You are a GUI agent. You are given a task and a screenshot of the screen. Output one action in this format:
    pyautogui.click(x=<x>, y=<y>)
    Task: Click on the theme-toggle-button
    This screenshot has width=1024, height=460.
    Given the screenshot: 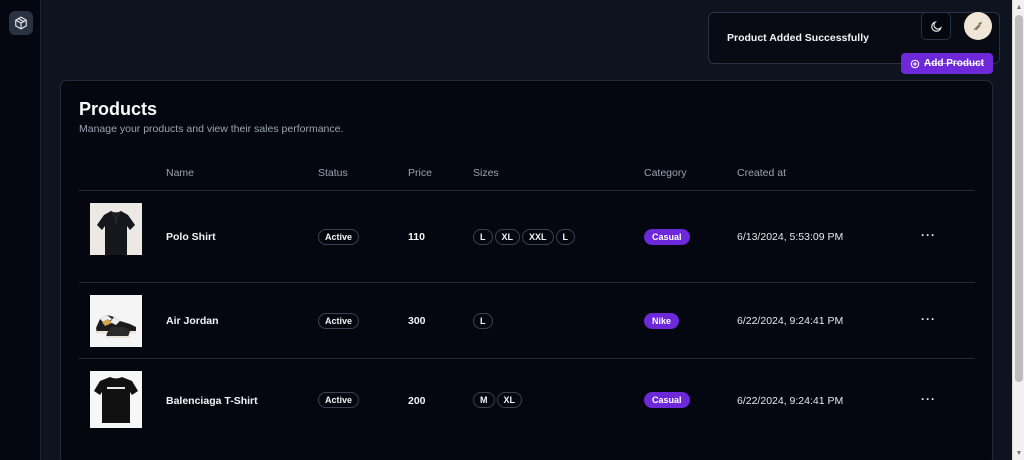 What is the action you would take?
    pyautogui.click(x=936, y=26)
    